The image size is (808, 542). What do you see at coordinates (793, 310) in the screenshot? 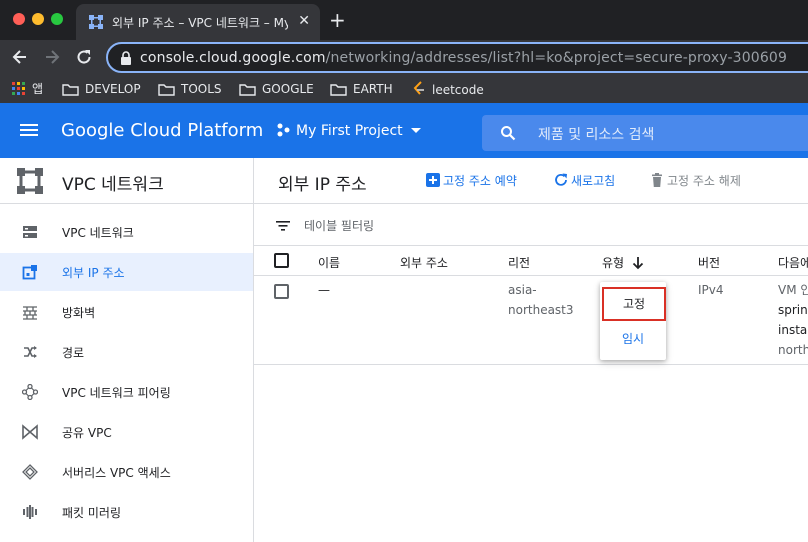
I see `cell-used-by-line2: sprin` at bounding box center [793, 310].